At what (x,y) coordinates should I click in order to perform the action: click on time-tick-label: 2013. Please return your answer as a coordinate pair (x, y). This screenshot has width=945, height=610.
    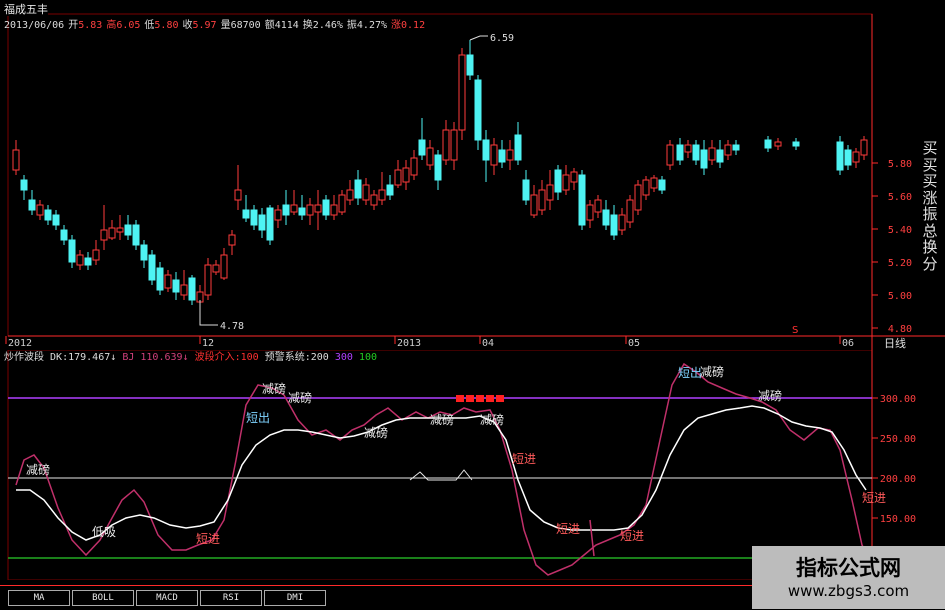
    Looking at the image, I should click on (409, 343).